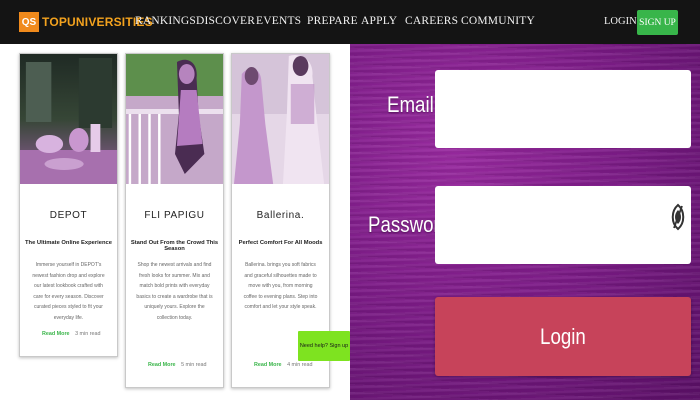  I want to click on nav-discover: DISCOVER, so click(225, 21).